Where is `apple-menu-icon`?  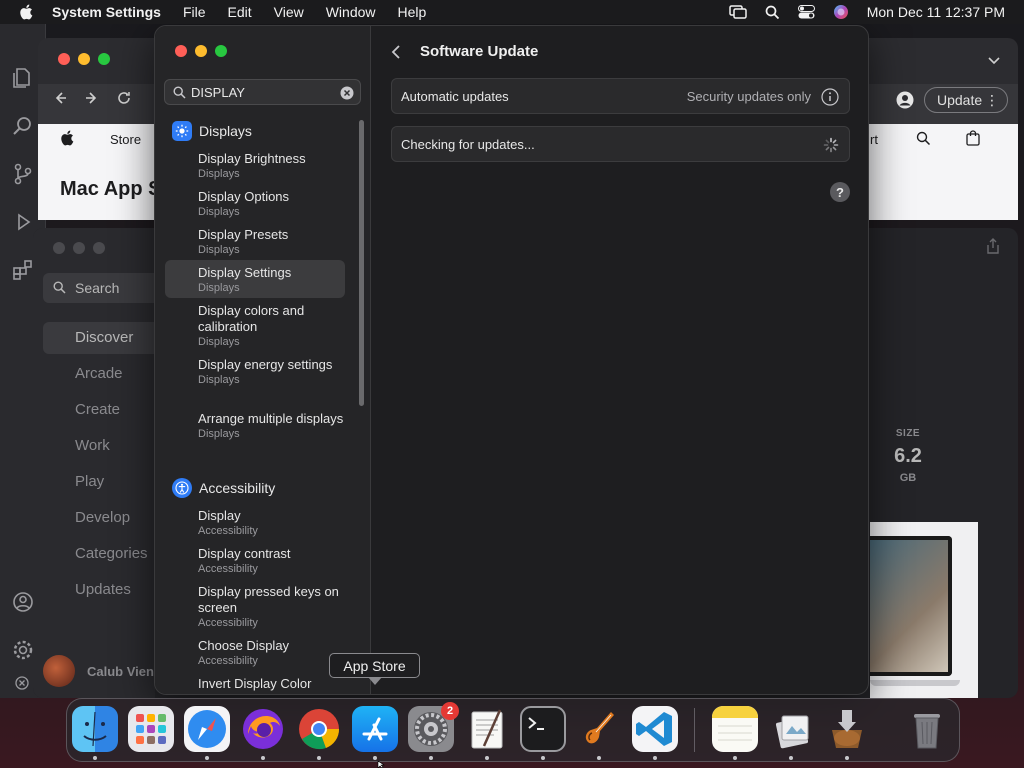 apple-menu-icon is located at coordinates (26, 12).